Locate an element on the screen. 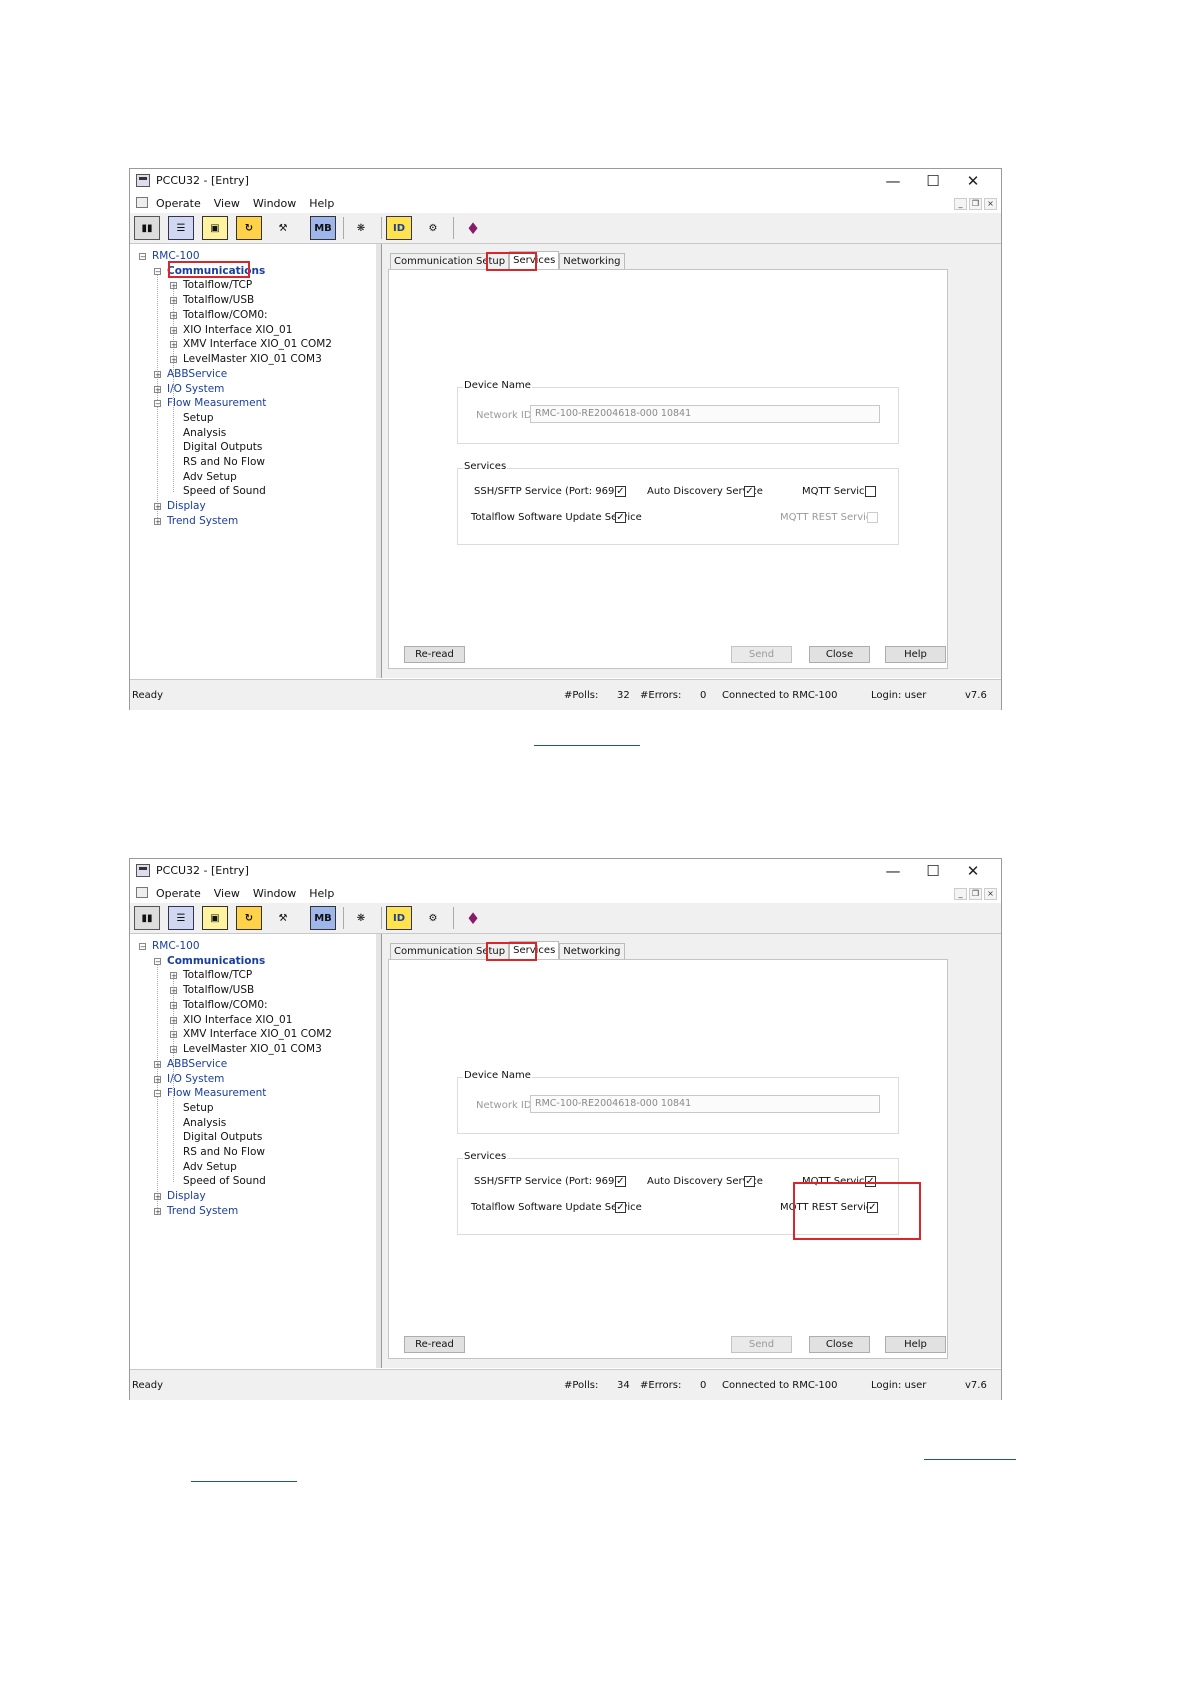 This screenshot has width=1191, height=1684. close-icon: ✕ is located at coordinates (973, 871).